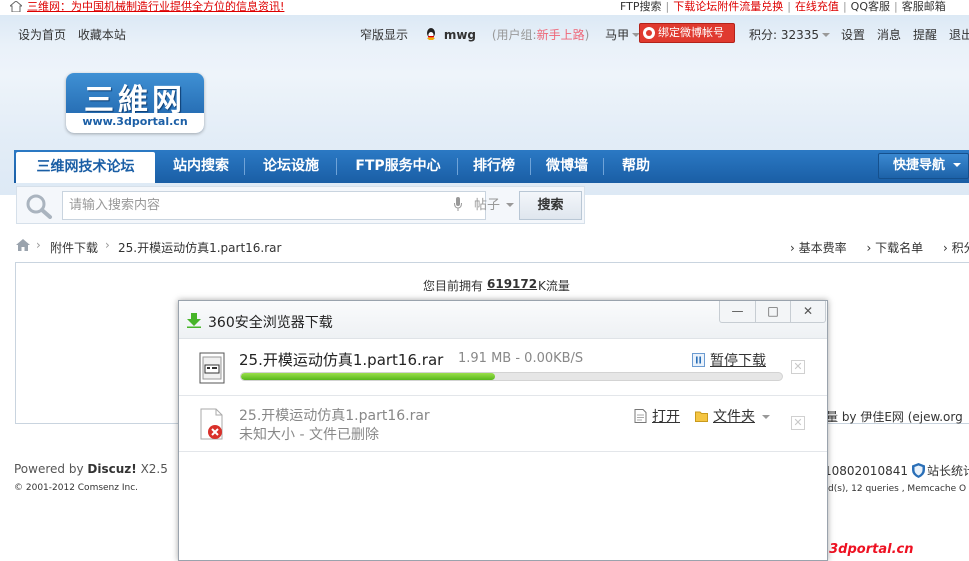 Image resolution: width=969 pixels, height=561 pixels. I want to click on search-bar: 请输入搜索内容 帖子 搜索, so click(300, 205).